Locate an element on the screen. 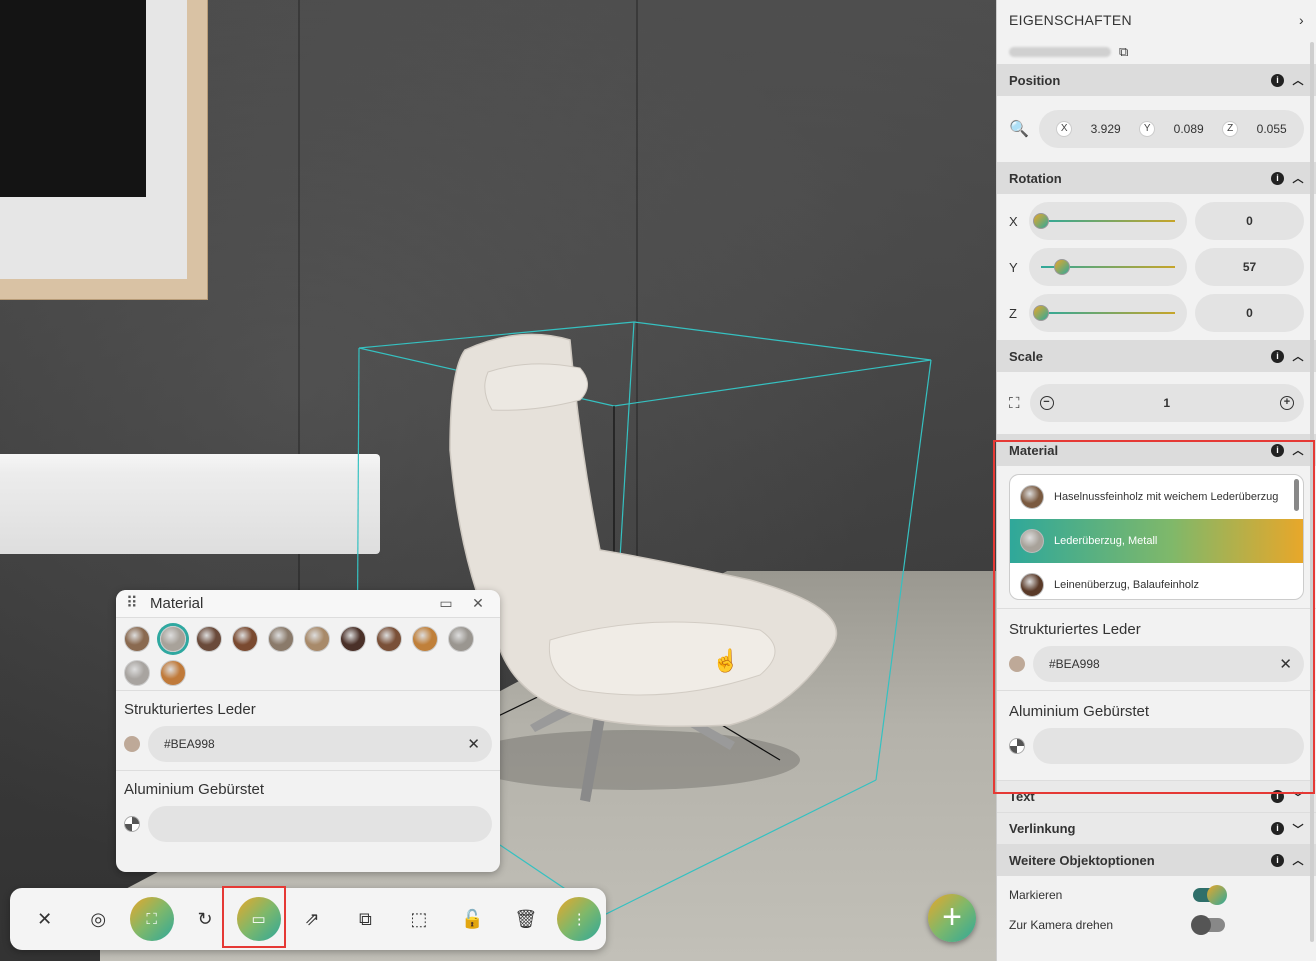 The width and height of the screenshot is (1316, 961). position-field: X 3.929 Y 0.089 Z 0.055 is located at coordinates (1171, 129).